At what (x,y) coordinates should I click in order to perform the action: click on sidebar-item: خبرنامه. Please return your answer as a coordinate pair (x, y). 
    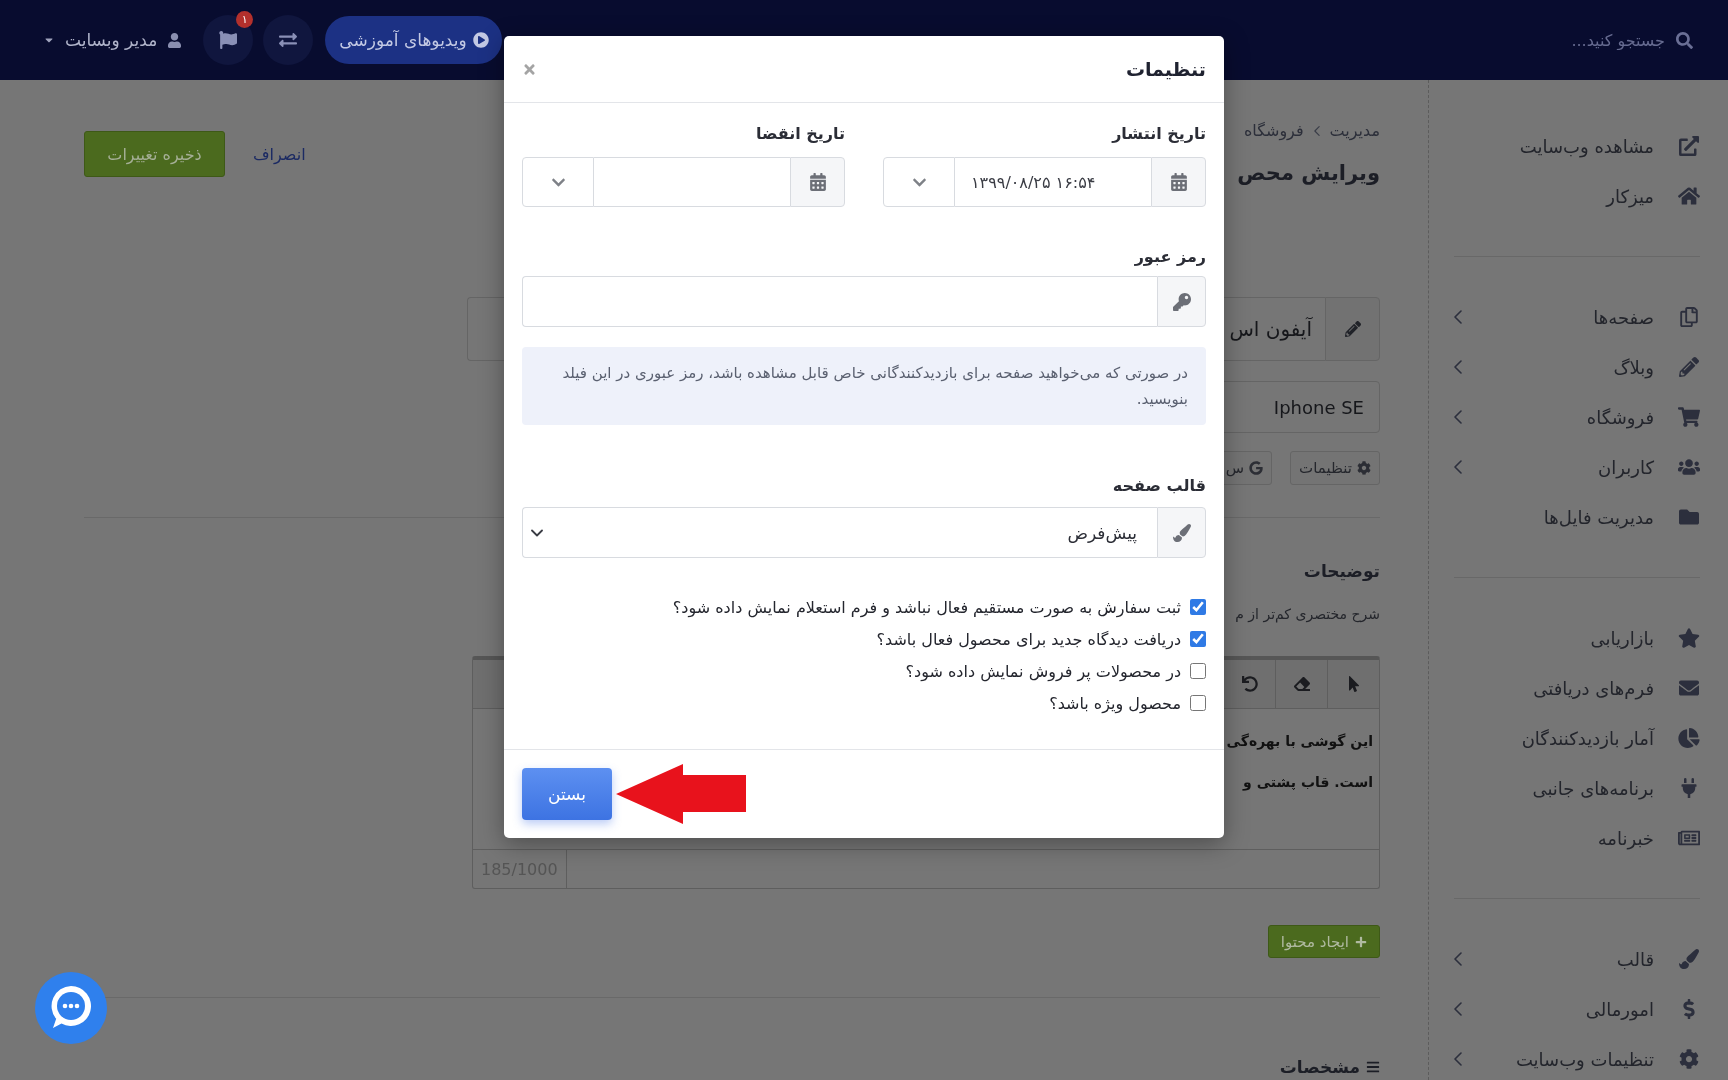
    Looking at the image, I should click on (1578, 838).